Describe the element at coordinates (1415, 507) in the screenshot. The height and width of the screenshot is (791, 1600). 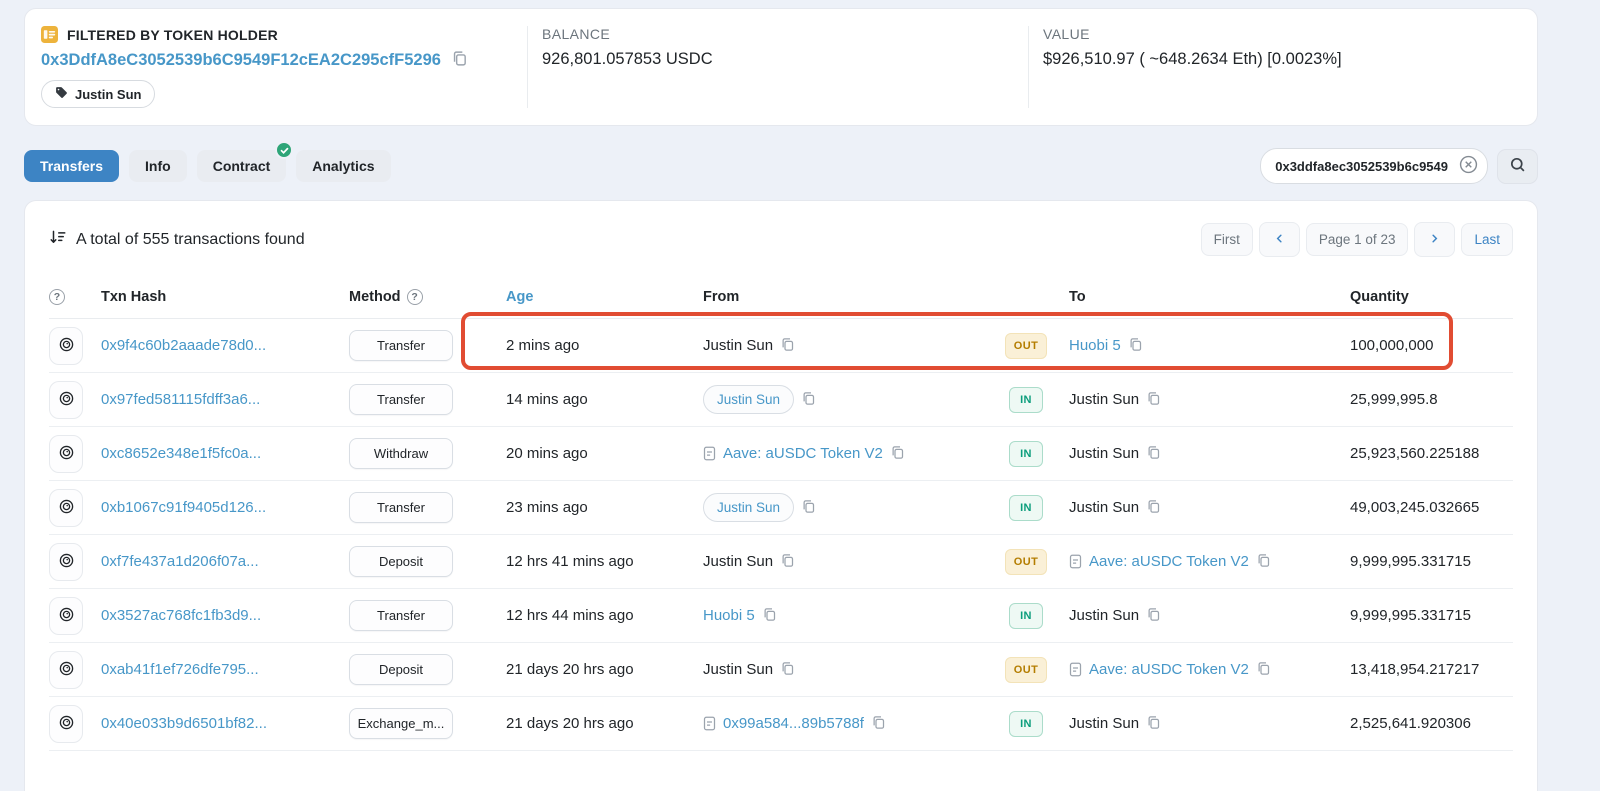
I see `quantity-text: 49,003,245.032665` at that location.